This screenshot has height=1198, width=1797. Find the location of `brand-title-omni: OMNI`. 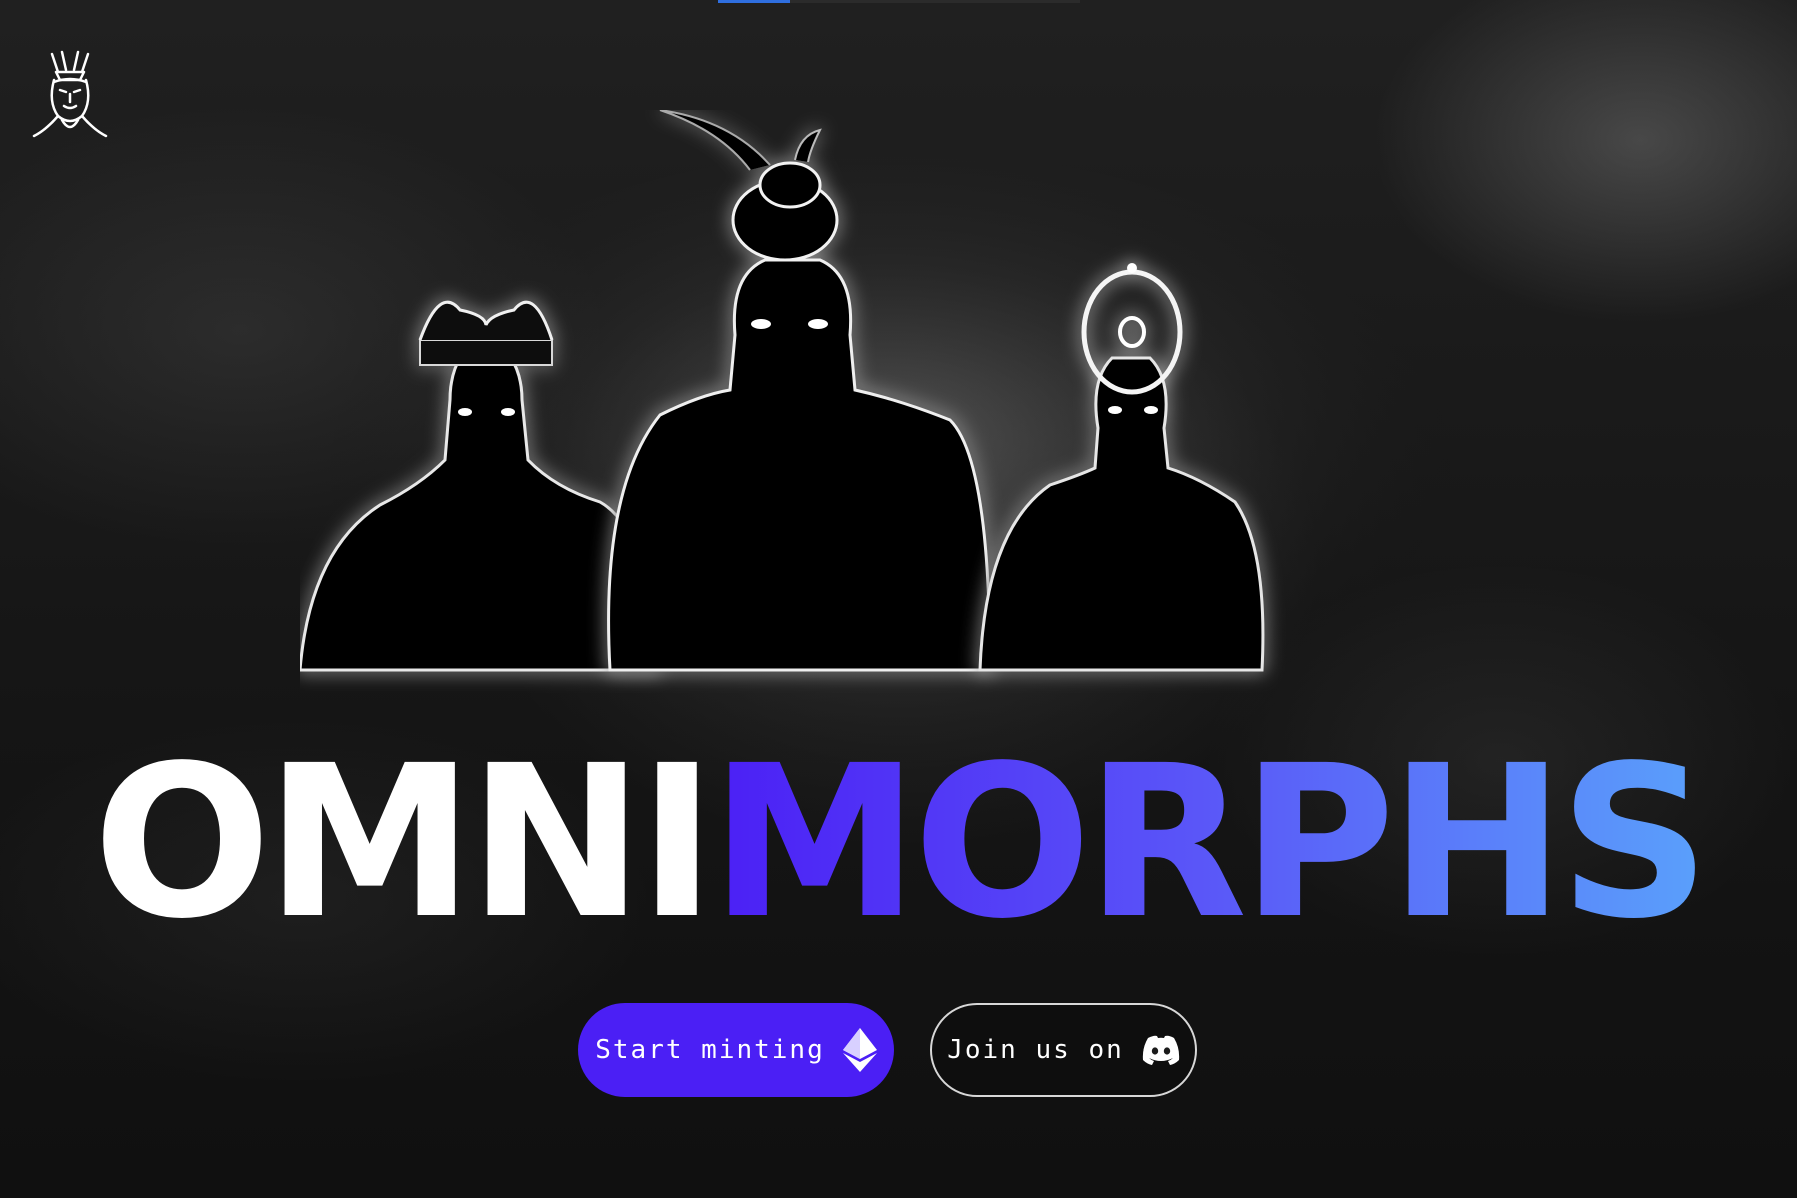

brand-title-omni: OMNI is located at coordinates (404, 842).